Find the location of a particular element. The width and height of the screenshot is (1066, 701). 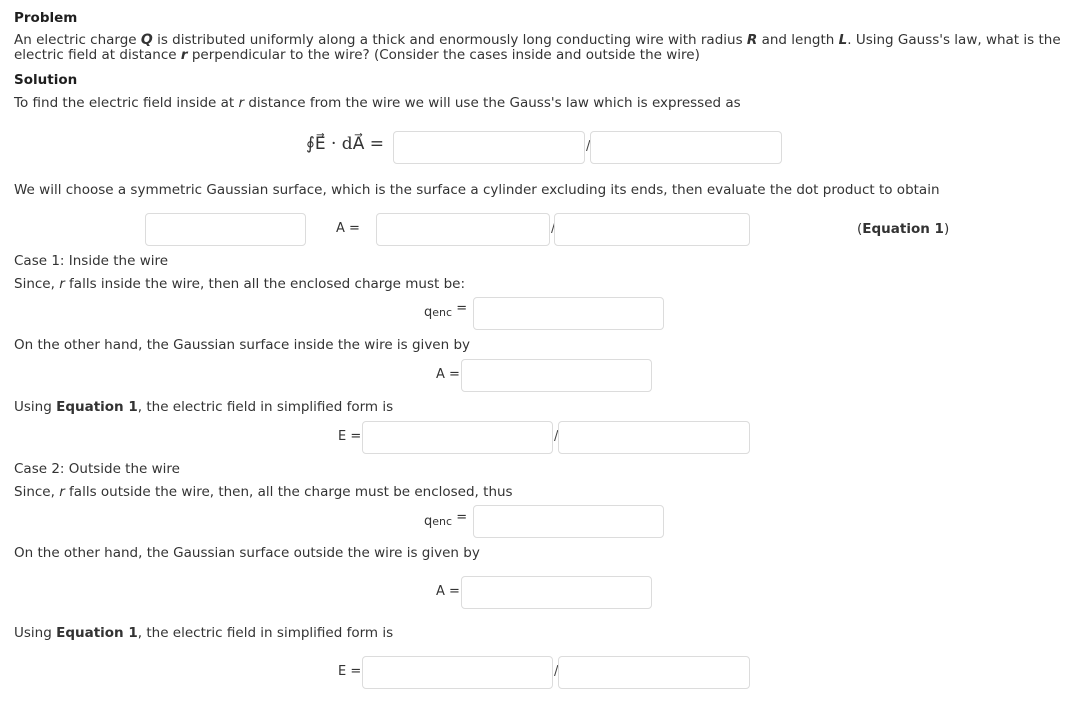

problem-text: and length is located at coordinates (798, 40).